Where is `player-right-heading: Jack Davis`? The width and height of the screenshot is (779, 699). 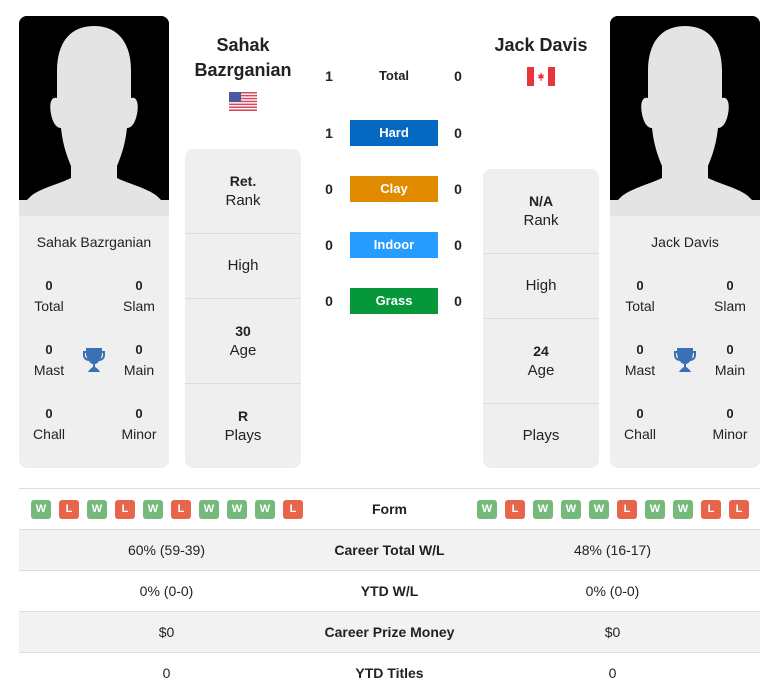 player-right-heading: Jack Davis is located at coordinates (541, 45).